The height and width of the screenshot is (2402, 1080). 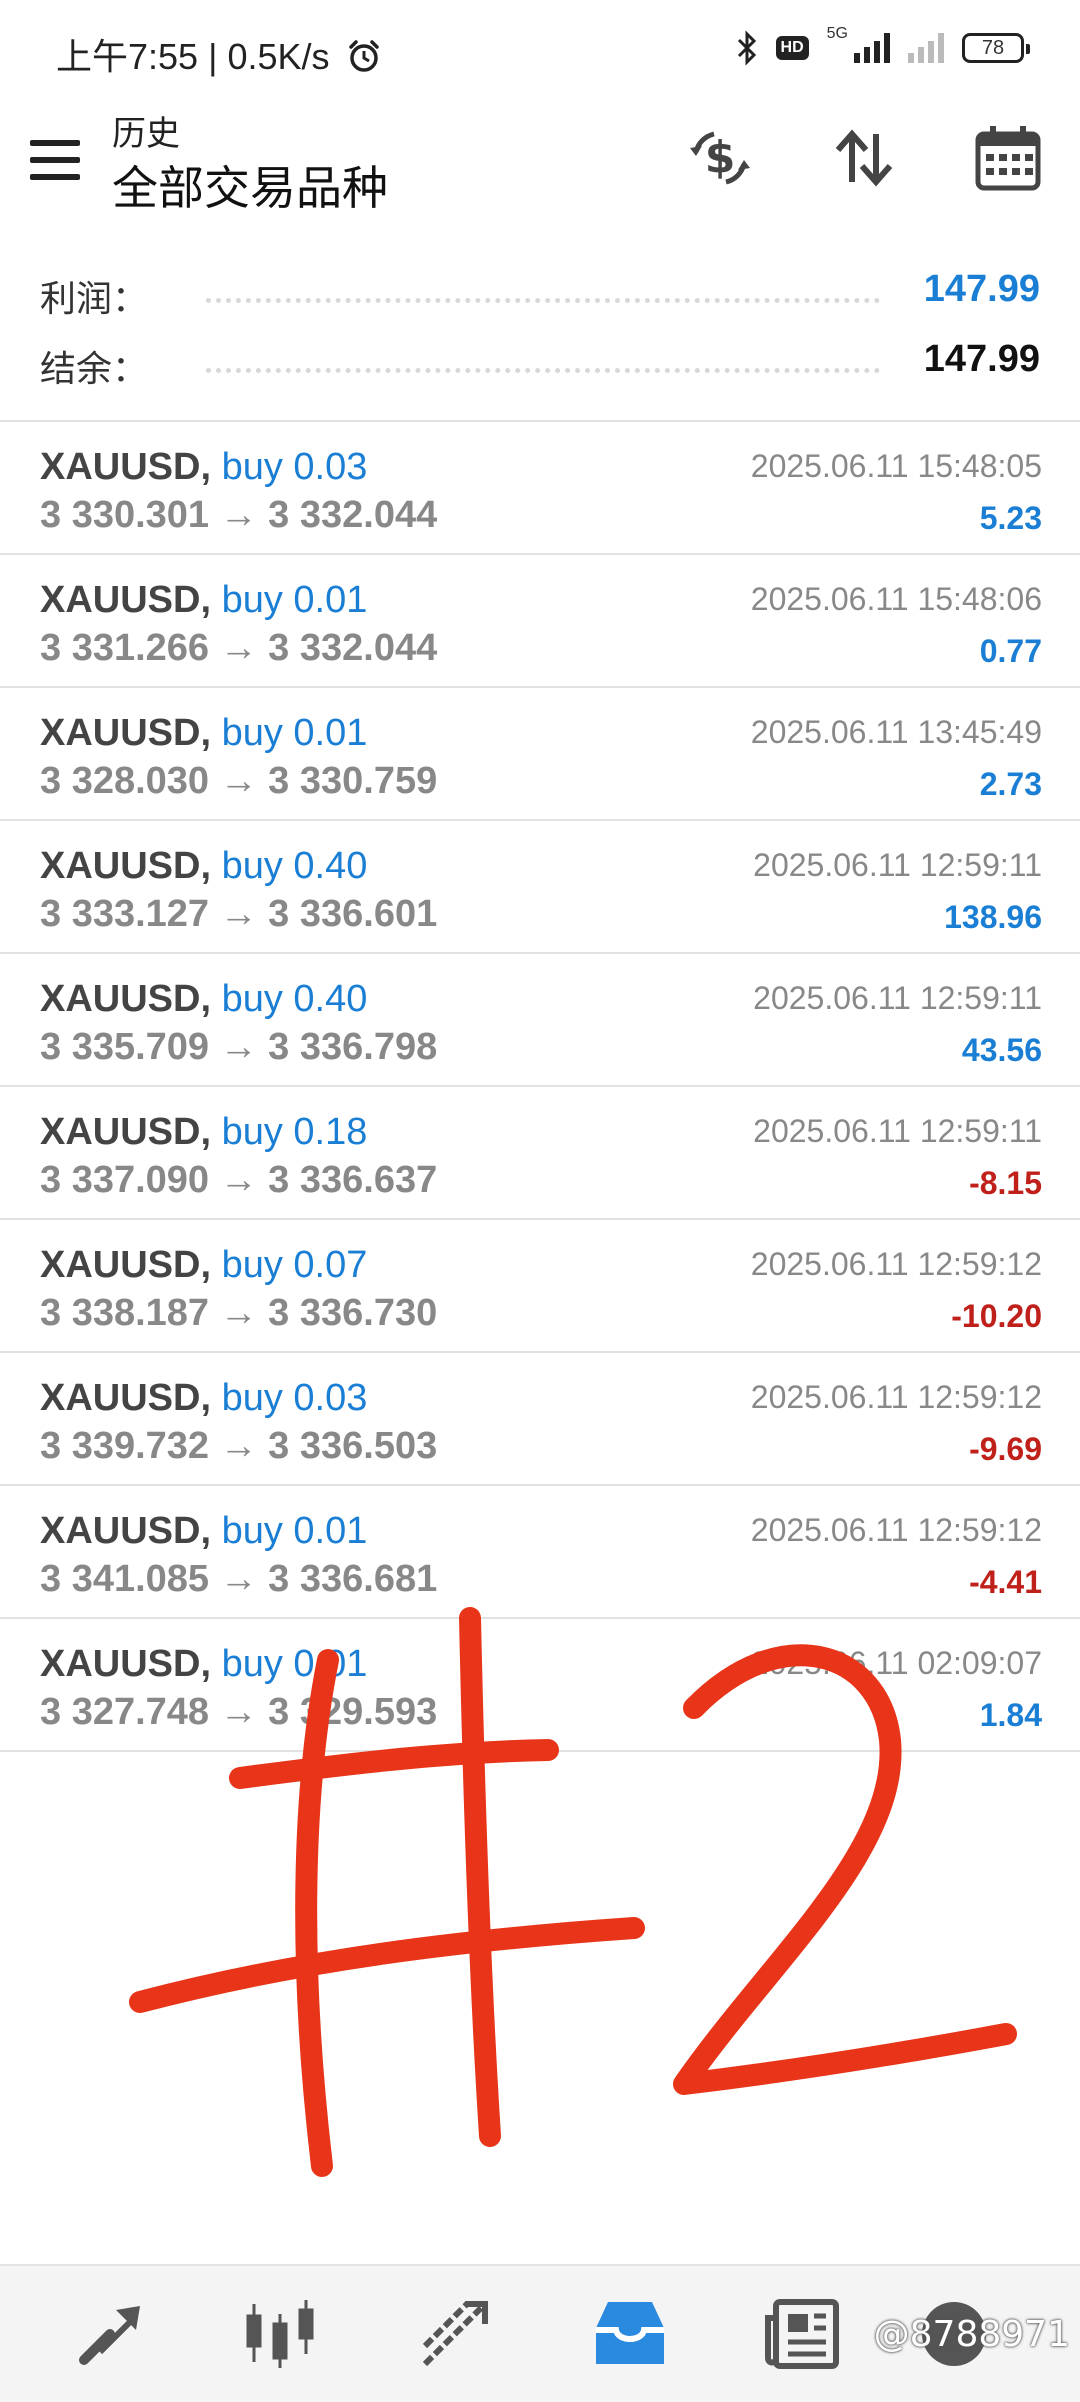 I want to click on signal-strength-icon, so click(x=872, y=48).